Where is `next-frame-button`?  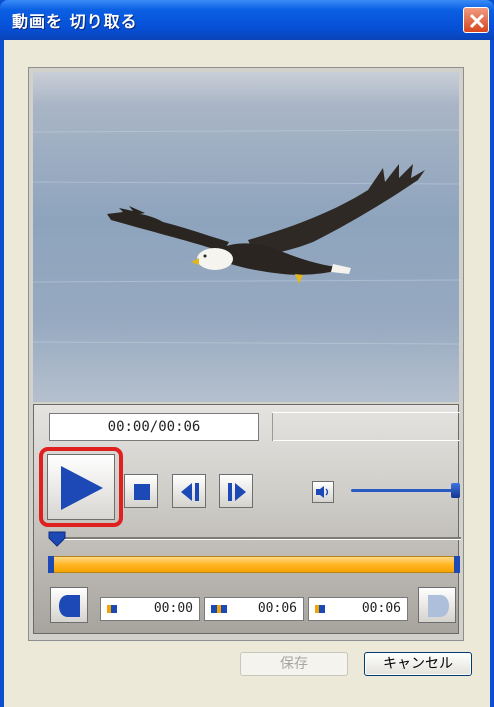 next-frame-button is located at coordinates (236, 491).